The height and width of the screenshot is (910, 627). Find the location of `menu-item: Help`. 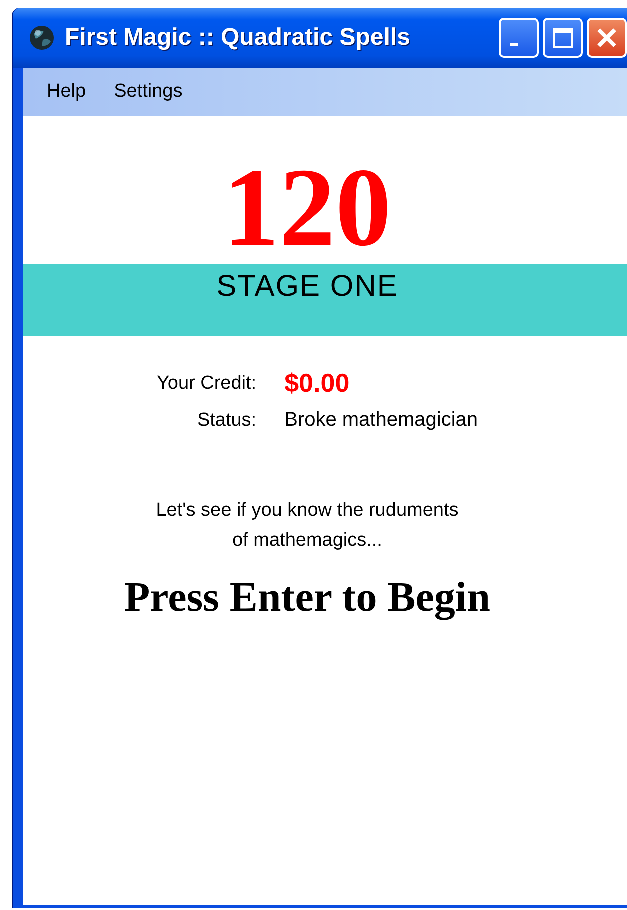

menu-item: Help is located at coordinates (66, 92).